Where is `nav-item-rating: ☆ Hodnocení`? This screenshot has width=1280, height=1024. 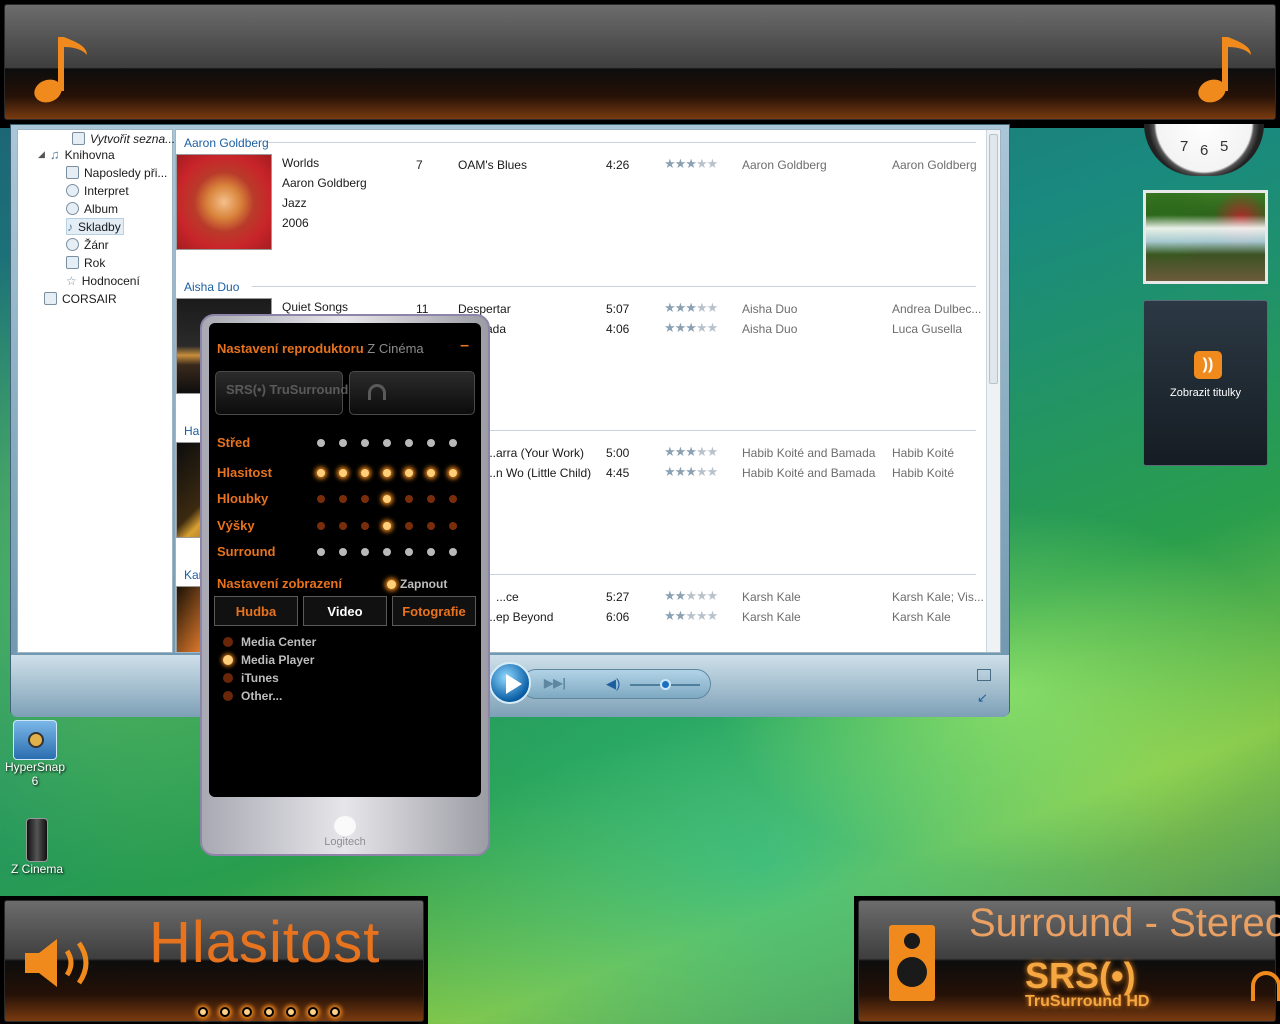 nav-item-rating: ☆ Hodnocení is located at coordinates (103, 280).